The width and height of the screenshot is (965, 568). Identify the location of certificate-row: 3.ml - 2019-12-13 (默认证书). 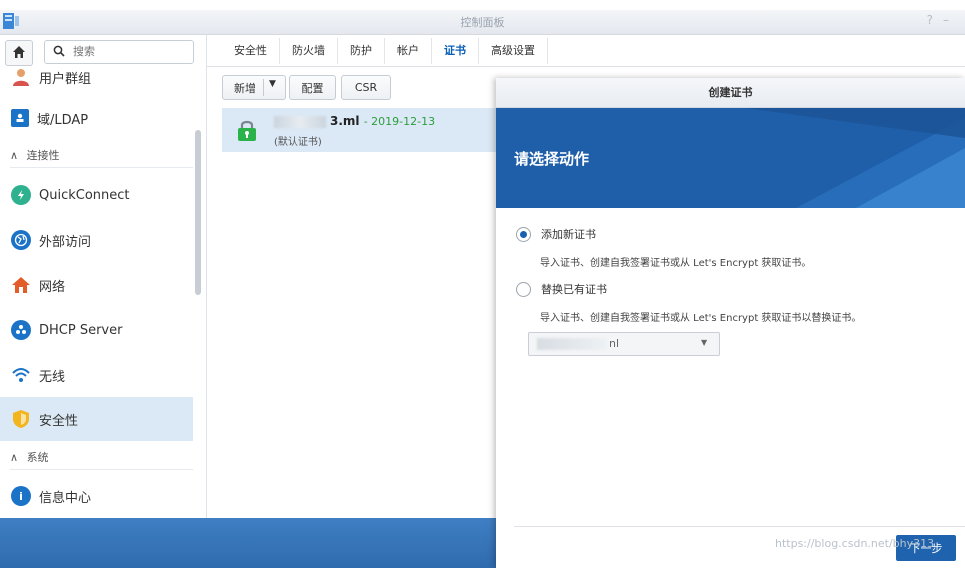
(359, 130).